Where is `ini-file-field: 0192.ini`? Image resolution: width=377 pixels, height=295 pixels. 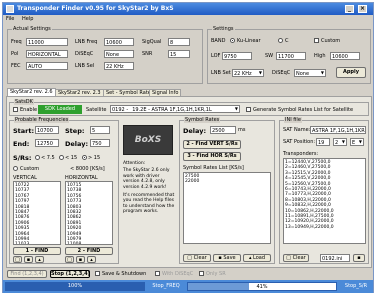
ini-file-field: 0192.ini is located at coordinates (335, 258).